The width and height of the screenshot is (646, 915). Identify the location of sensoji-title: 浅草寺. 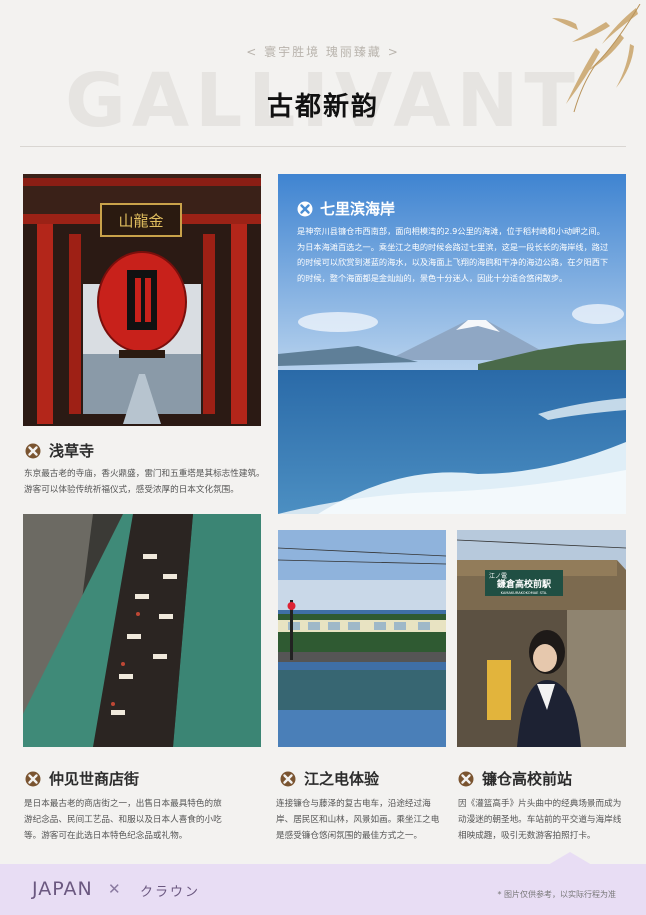
(72, 451).